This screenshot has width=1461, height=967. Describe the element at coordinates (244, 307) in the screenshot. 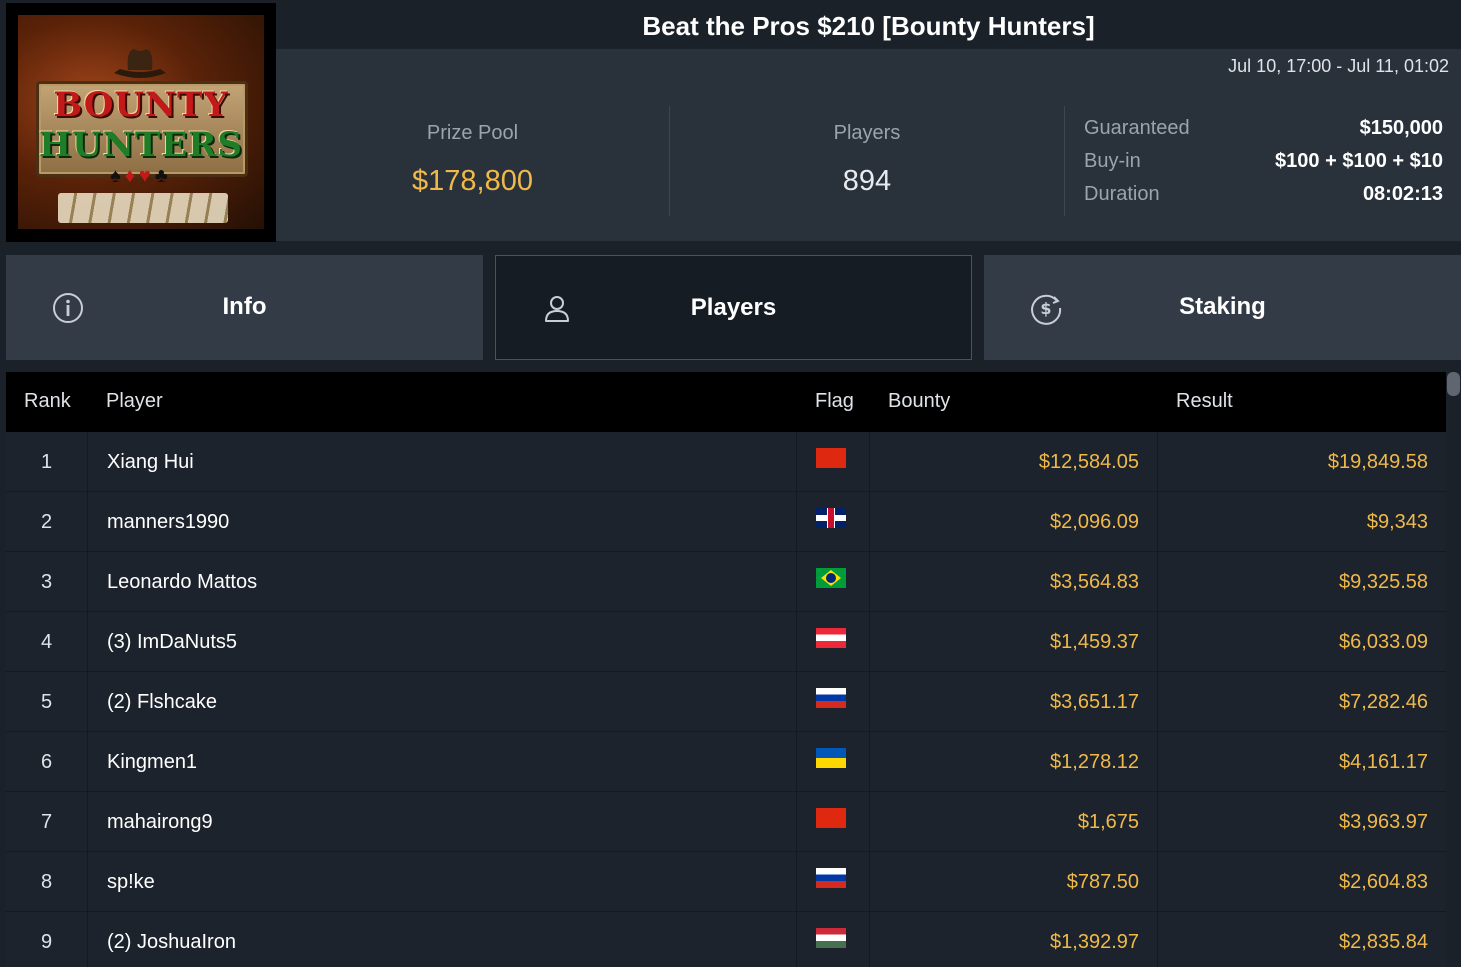

I see `tab-info: Info` at that location.